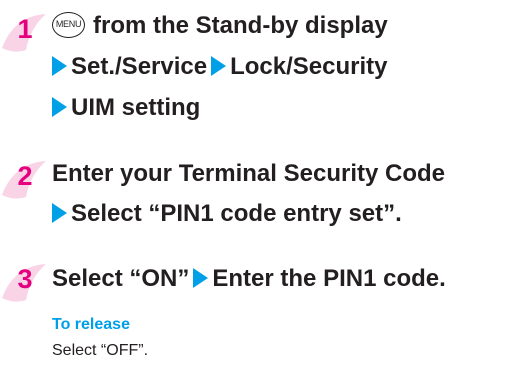  Describe the element at coordinates (25, 29) in the screenshot. I see `step-number: 1` at that location.